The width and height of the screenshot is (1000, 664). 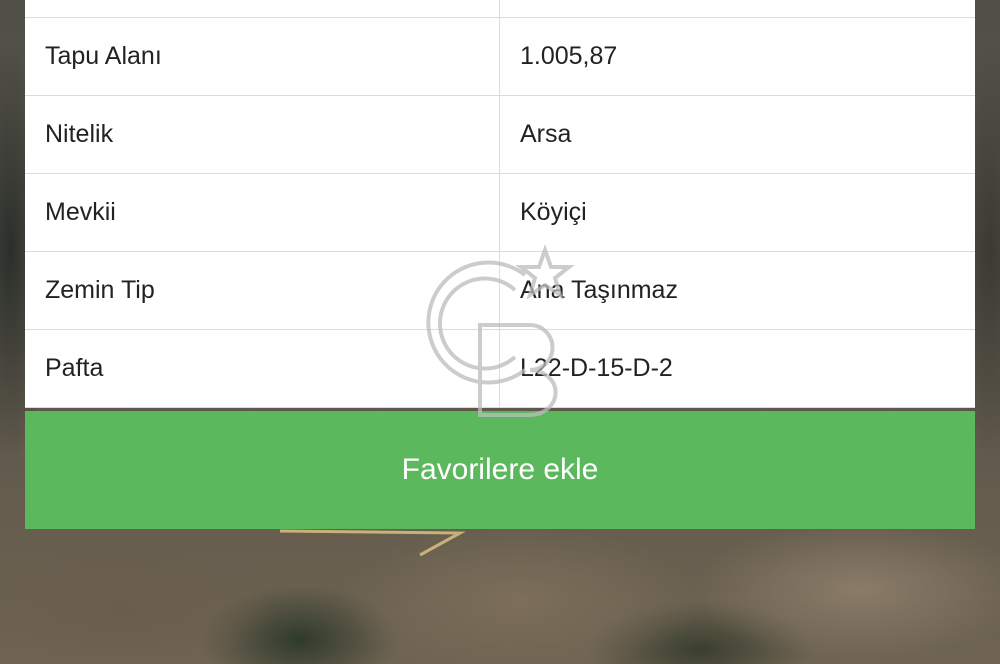 I want to click on table-row: Mevkii Köyiçi, so click(x=500, y=213).